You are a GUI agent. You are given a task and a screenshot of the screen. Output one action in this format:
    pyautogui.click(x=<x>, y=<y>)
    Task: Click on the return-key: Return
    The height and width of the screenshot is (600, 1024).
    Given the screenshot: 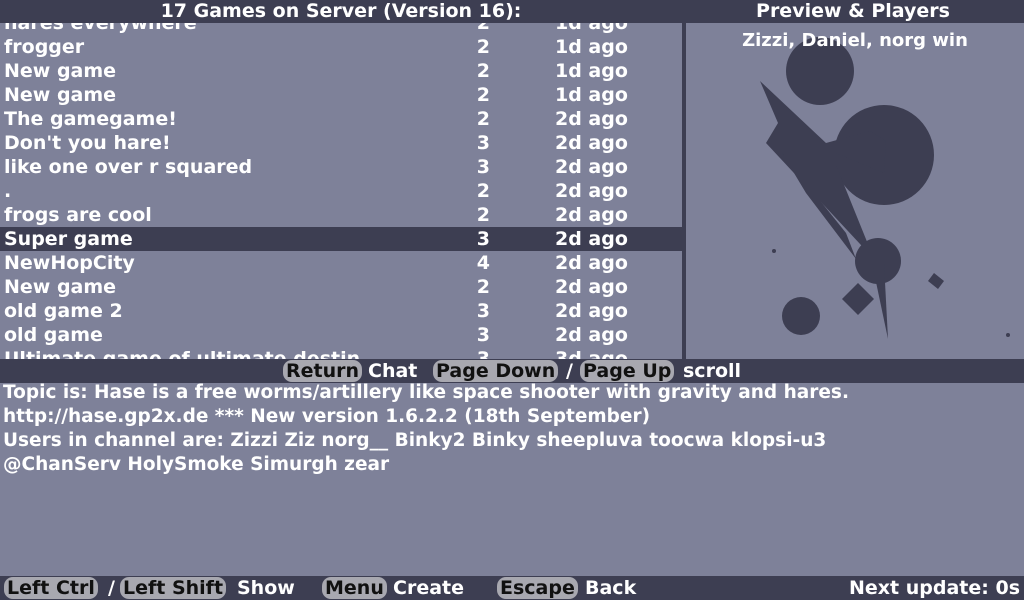 What is the action you would take?
    pyautogui.click(x=323, y=371)
    